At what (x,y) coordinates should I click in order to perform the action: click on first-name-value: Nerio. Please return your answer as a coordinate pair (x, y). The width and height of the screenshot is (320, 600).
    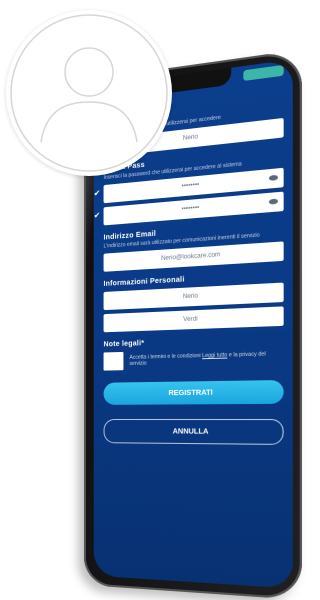
    Looking at the image, I should click on (190, 297).